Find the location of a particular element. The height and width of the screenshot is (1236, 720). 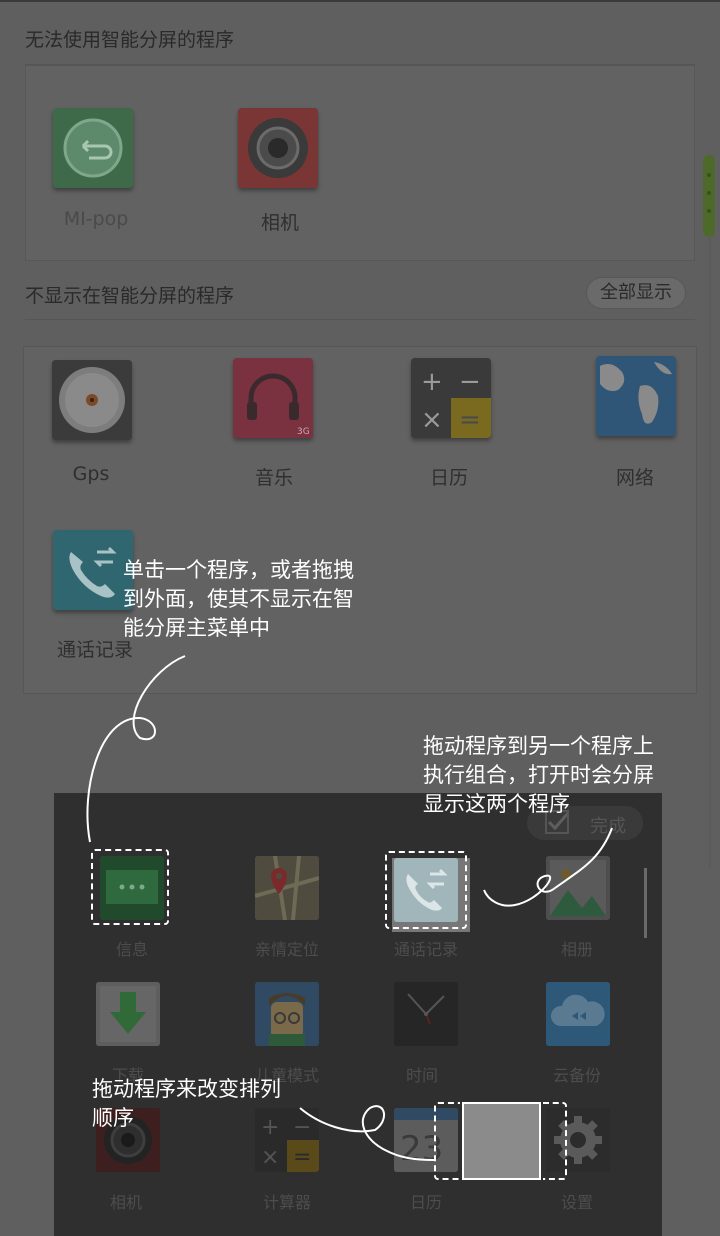

reorder-hint-line: 拖动程序来改变排列 is located at coordinates (186, 1089).